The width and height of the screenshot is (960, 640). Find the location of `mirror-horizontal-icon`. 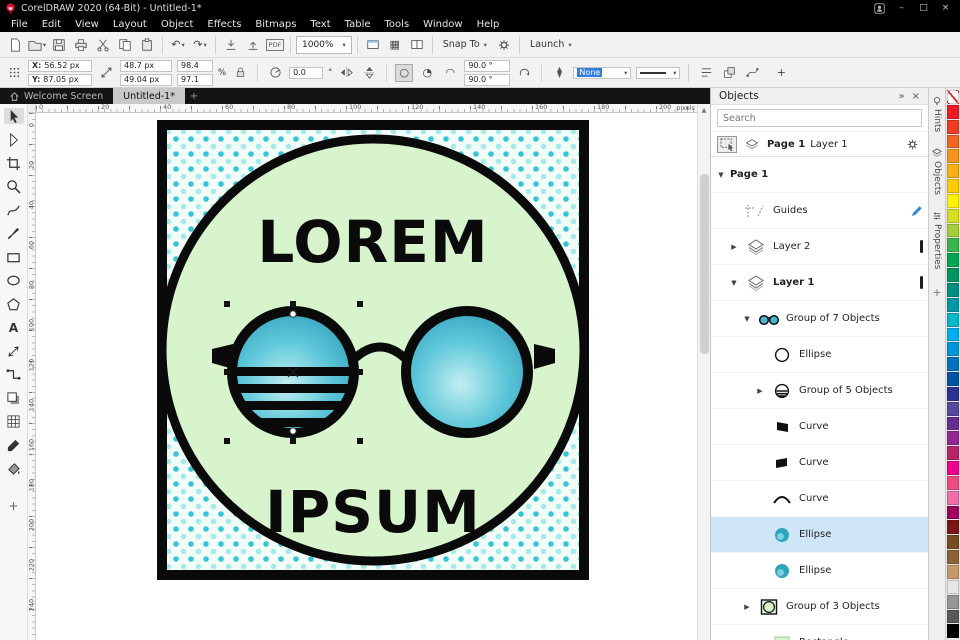

mirror-horizontal-icon is located at coordinates (346, 73).